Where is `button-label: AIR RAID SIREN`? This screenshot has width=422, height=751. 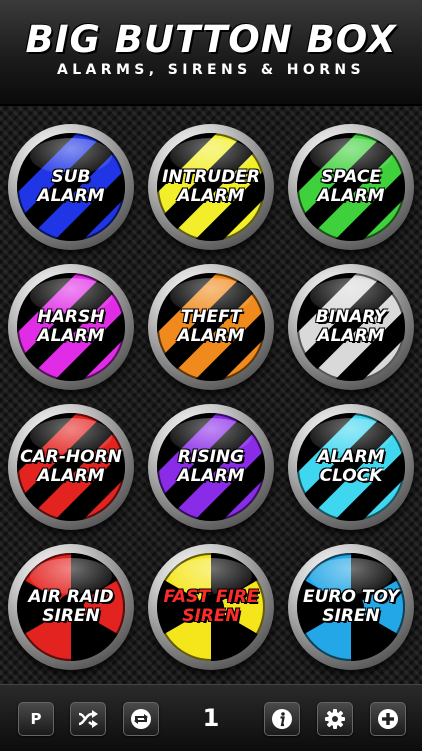
button-label: AIR RAID SIREN is located at coordinates (71, 606).